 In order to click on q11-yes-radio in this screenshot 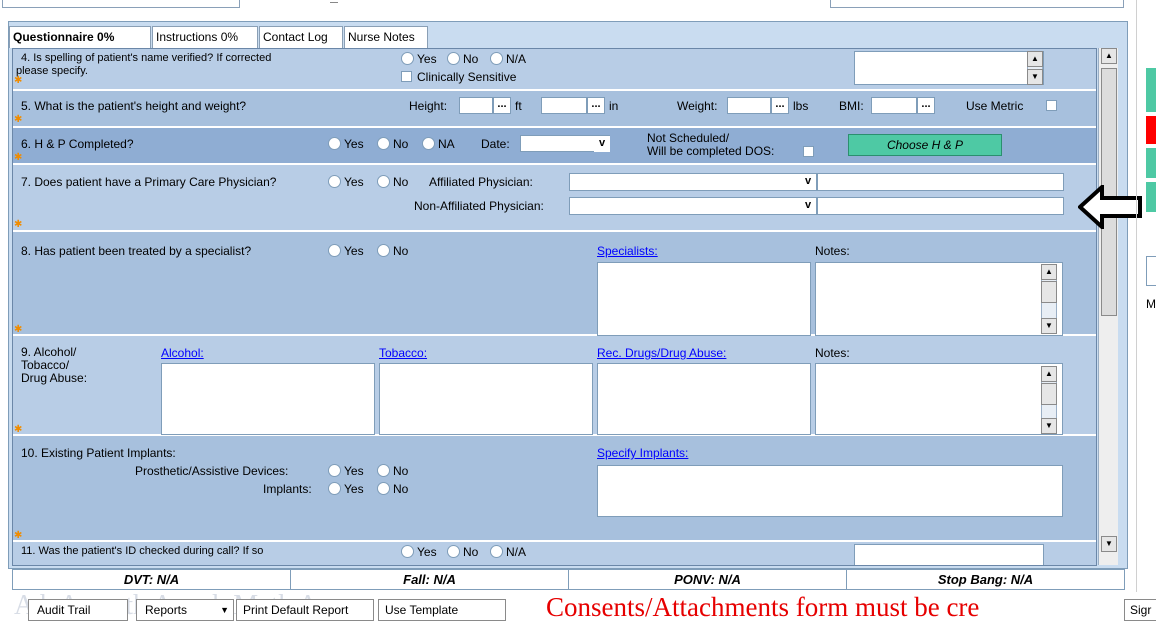, I will do `click(407, 551)`.